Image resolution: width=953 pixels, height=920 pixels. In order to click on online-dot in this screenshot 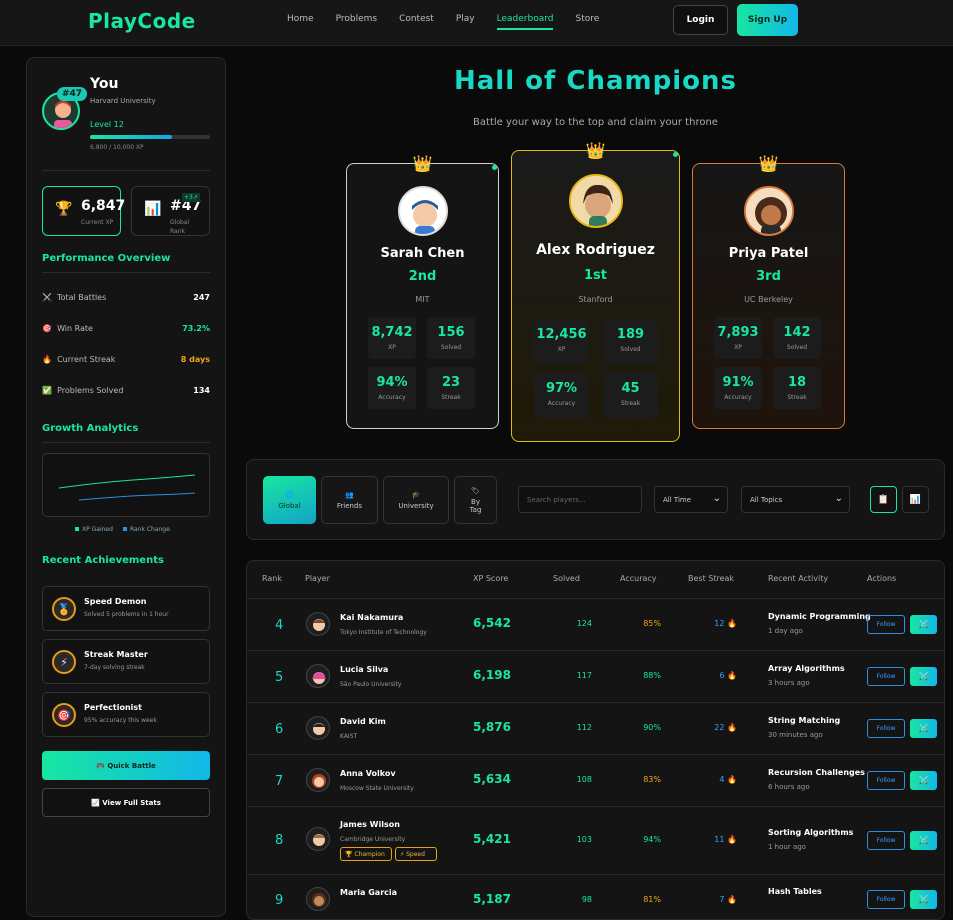, I will do `click(494, 167)`.